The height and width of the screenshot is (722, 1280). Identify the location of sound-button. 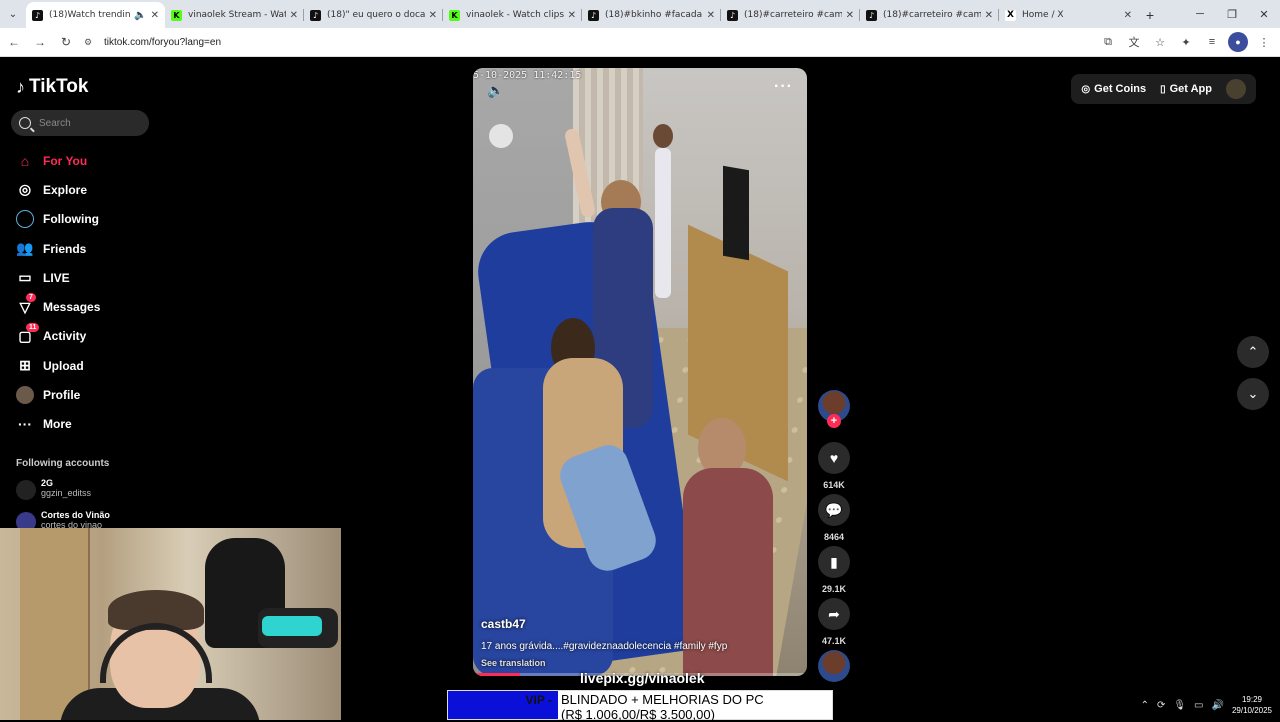
(834, 666).